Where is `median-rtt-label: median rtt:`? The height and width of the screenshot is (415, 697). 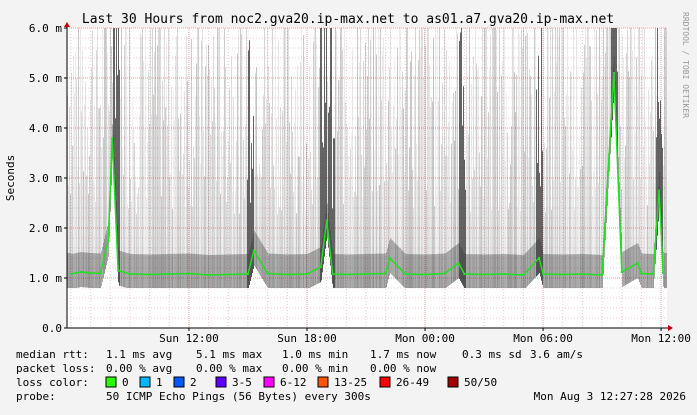
median-rtt-label: median rtt: is located at coordinates (52, 354).